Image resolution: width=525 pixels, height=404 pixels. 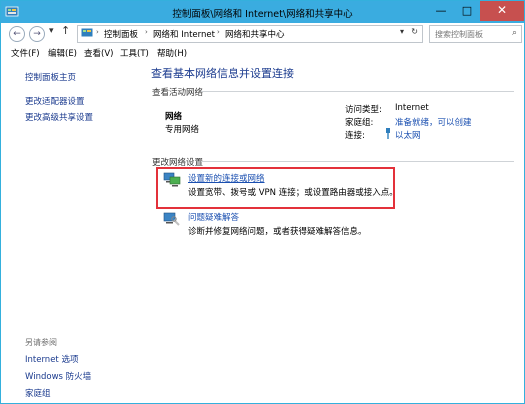 I want to click on sidebar-control-panel-home: 控制面板主页, so click(x=50, y=77).